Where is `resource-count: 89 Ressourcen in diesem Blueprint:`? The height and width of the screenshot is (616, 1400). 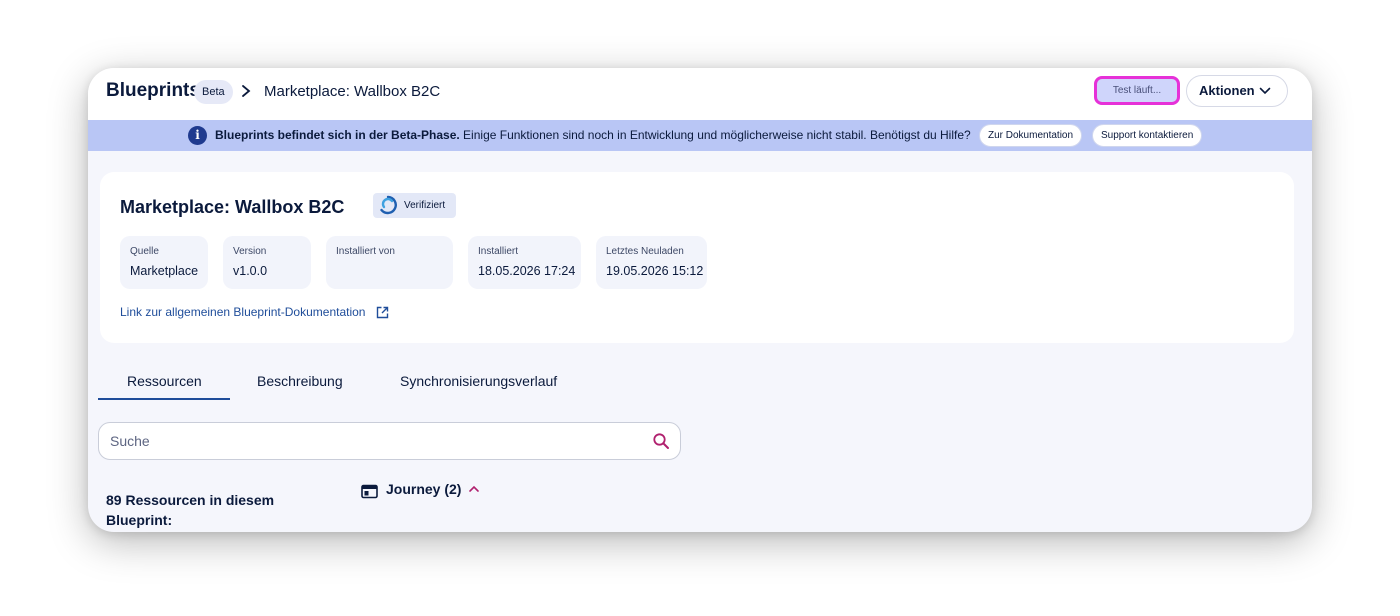 resource-count: 89 Ressourcen in diesem Blueprint: is located at coordinates (190, 510).